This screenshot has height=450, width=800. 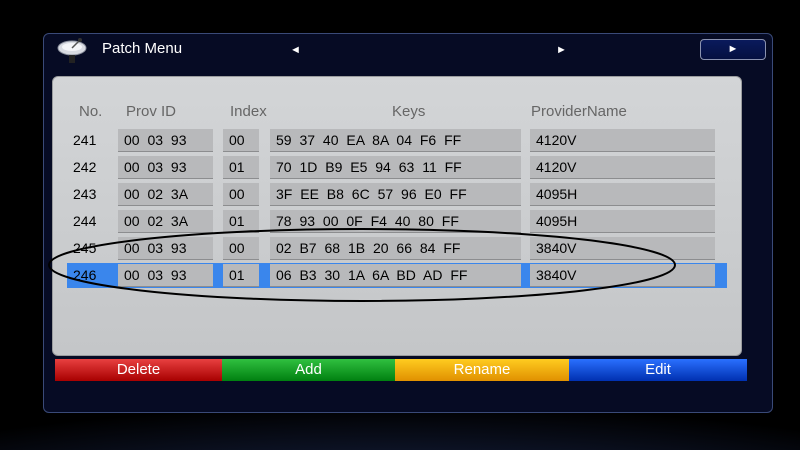 What do you see at coordinates (91, 111) in the screenshot?
I see `header-no: No.` at bounding box center [91, 111].